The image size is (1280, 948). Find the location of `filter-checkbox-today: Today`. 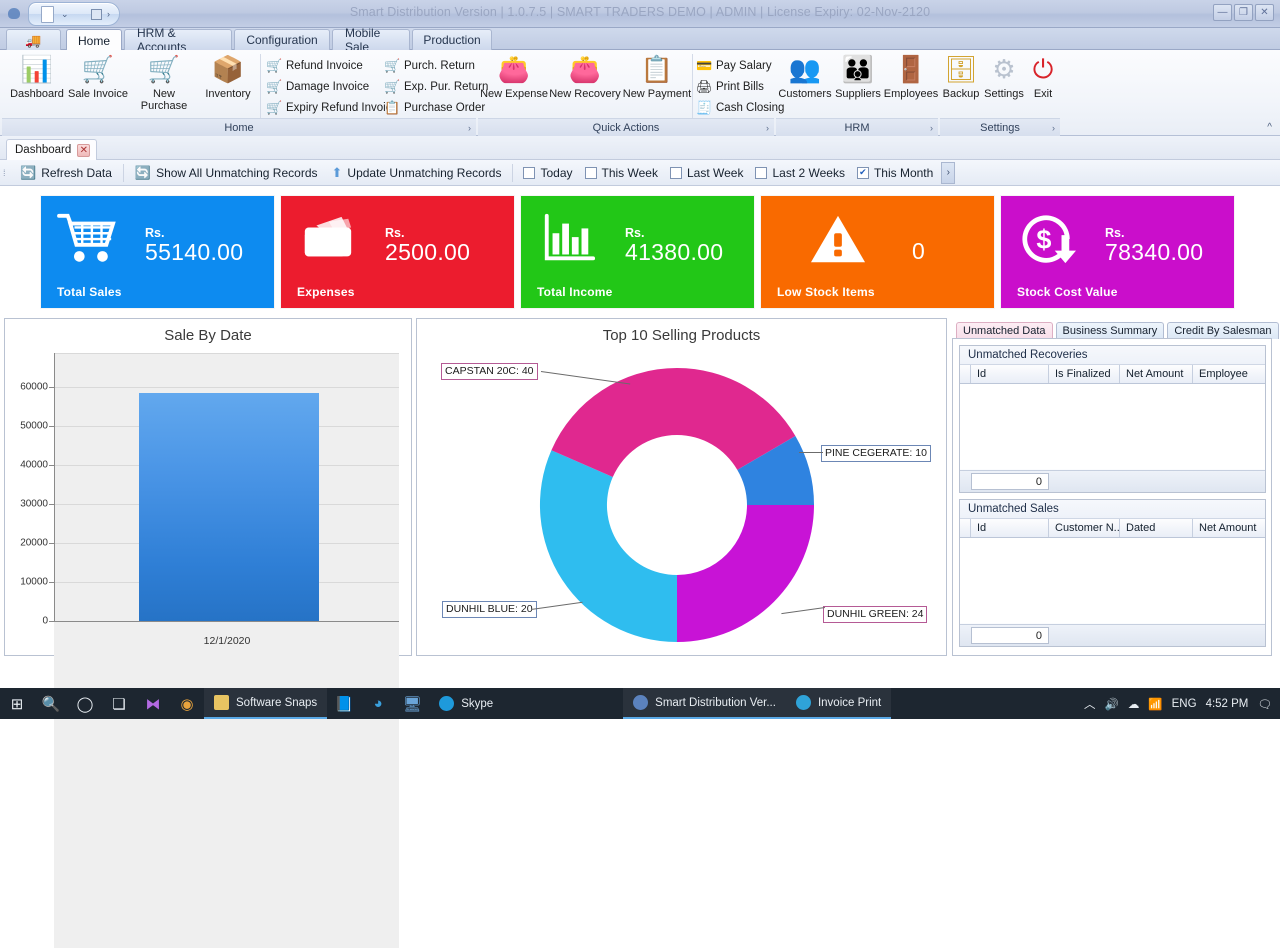

filter-checkbox-today: Today is located at coordinates (547, 173).